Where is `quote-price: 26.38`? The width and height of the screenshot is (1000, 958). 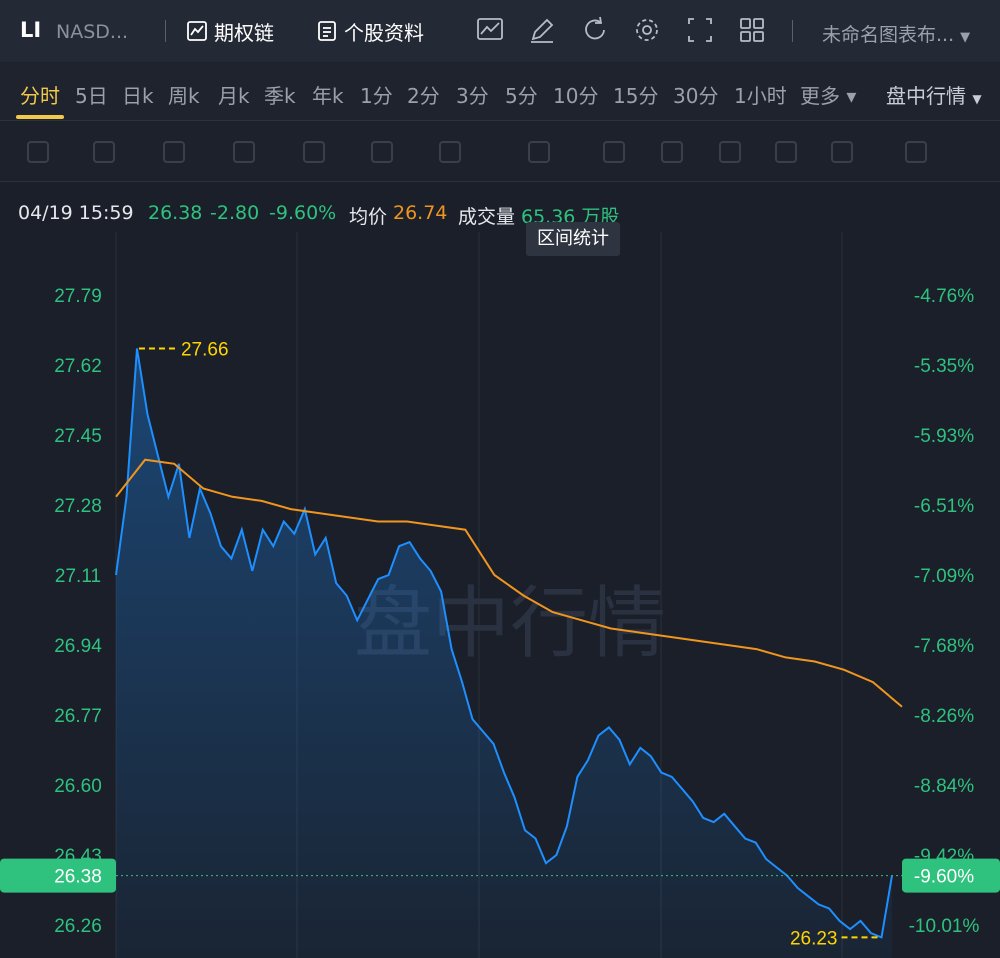
quote-price: 26.38 is located at coordinates (175, 213).